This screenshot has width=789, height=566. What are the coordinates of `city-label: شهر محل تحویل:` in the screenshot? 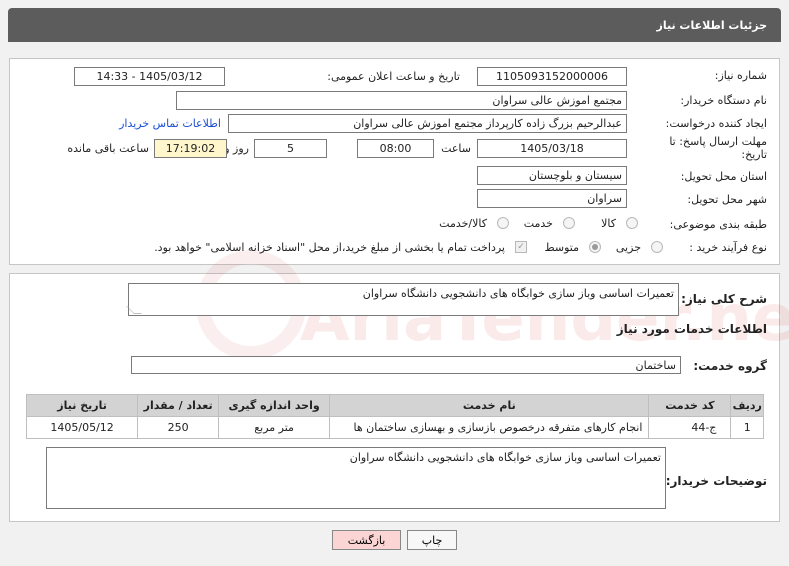 It's located at (727, 199).